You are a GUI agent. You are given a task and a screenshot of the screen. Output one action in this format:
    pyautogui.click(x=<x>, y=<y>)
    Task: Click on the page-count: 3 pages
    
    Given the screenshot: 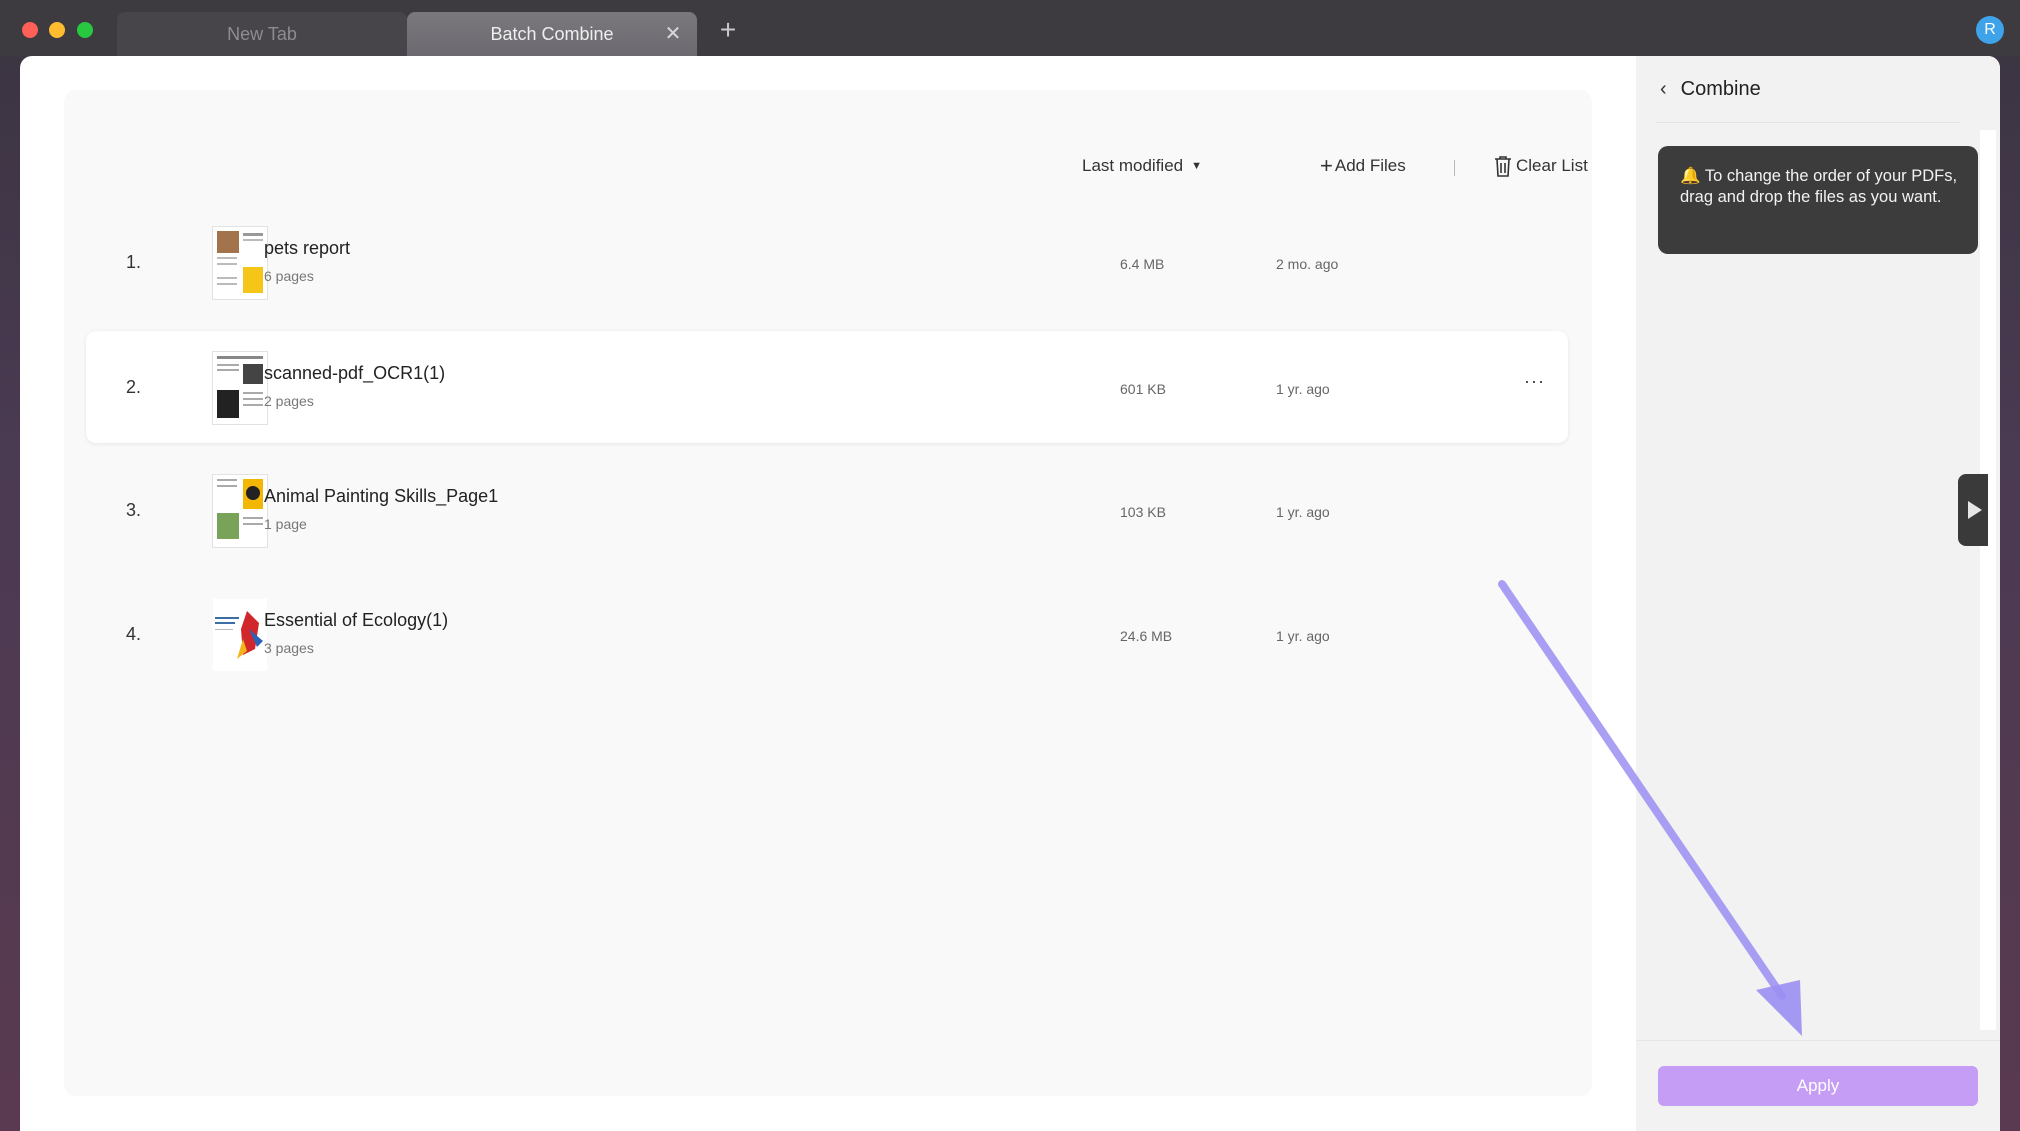 What is the action you would take?
    pyautogui.click(x=289, y=648)
    